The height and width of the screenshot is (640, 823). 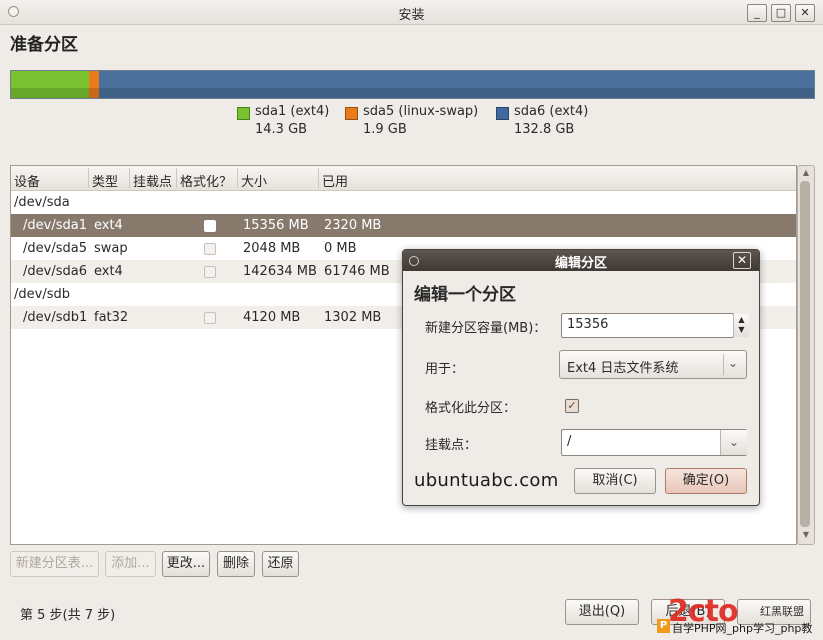 What do you see at coordinates (445, 369) in the screenshot?
I see `use-as-label: 用于：` at bounding box center [445, 369].